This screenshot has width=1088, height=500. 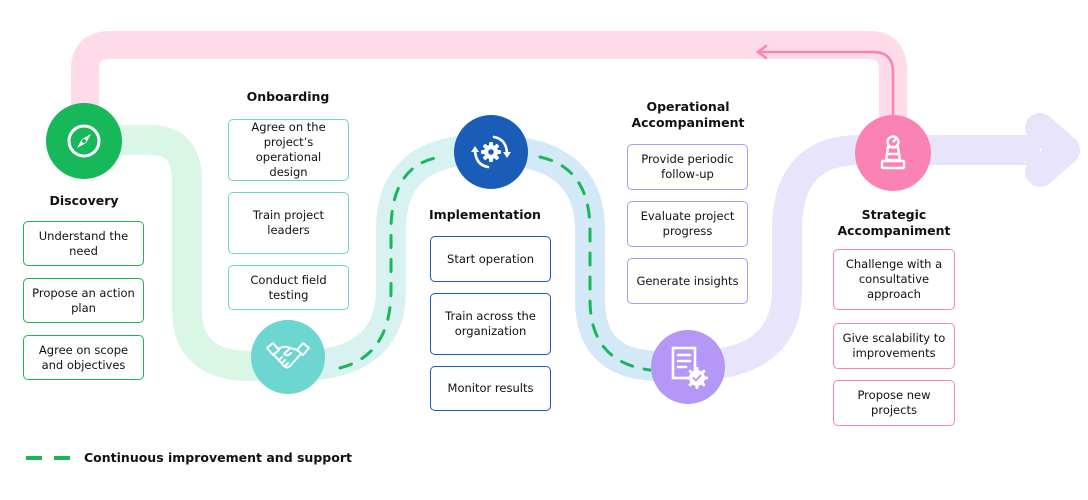 What do you see at coordinates (894, 346) in the screenshot?
I see `strategic-step: Give scalability to improvements` at bounding box center [894, 346].